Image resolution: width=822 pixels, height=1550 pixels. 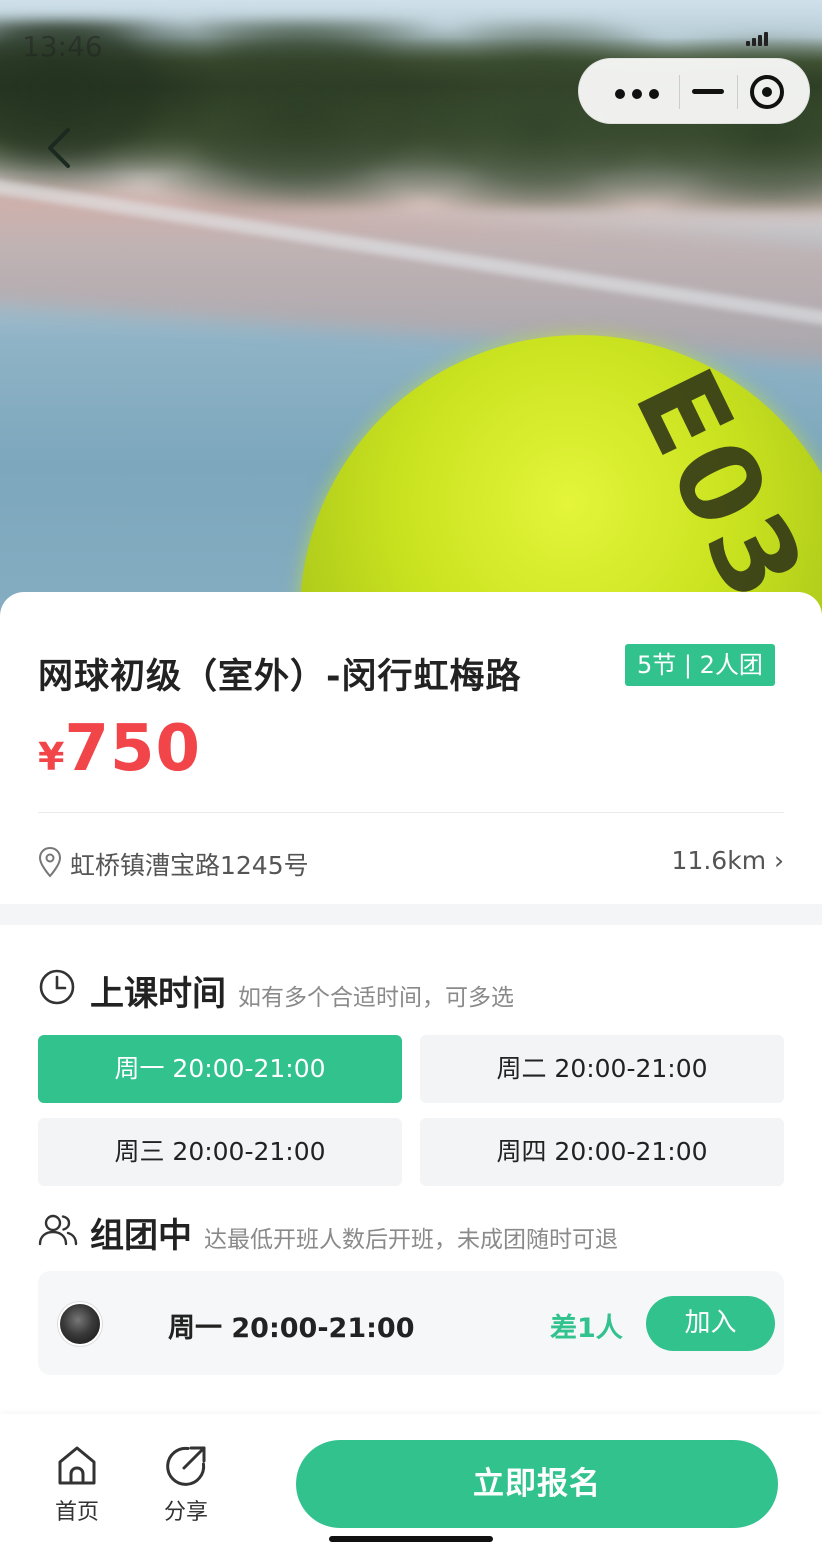 I want to click on nav-share: 分享, so click(x=186, y=1486).